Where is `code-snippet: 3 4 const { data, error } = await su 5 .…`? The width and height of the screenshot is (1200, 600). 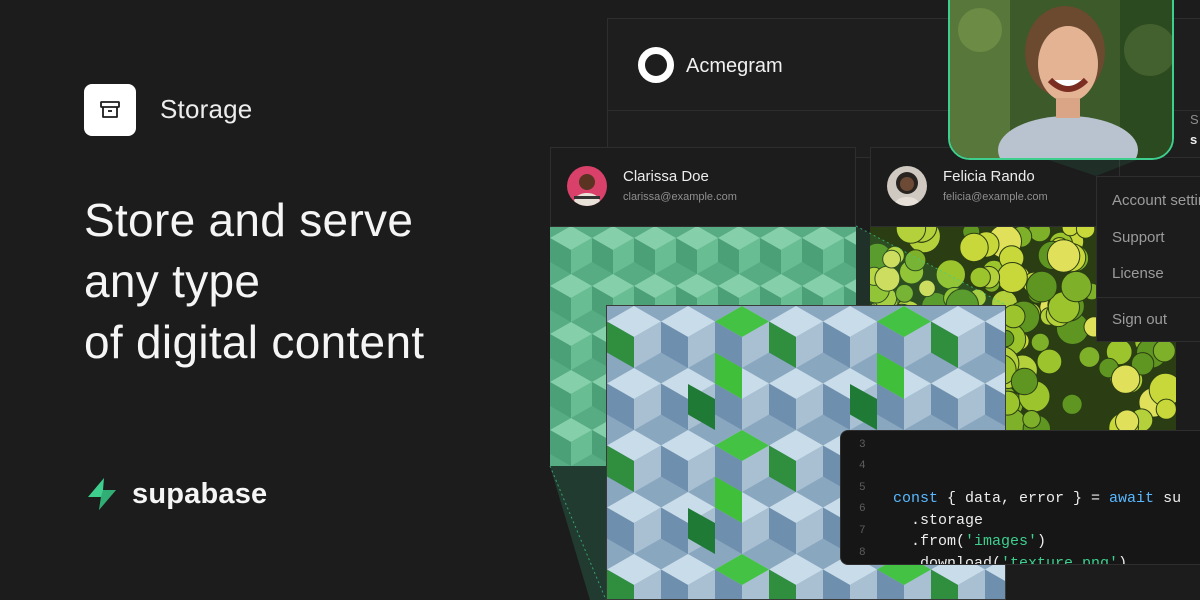
code-snippet: 3 4 const { data, error } = await su 5 .… is located at coordinates (1020, 497).